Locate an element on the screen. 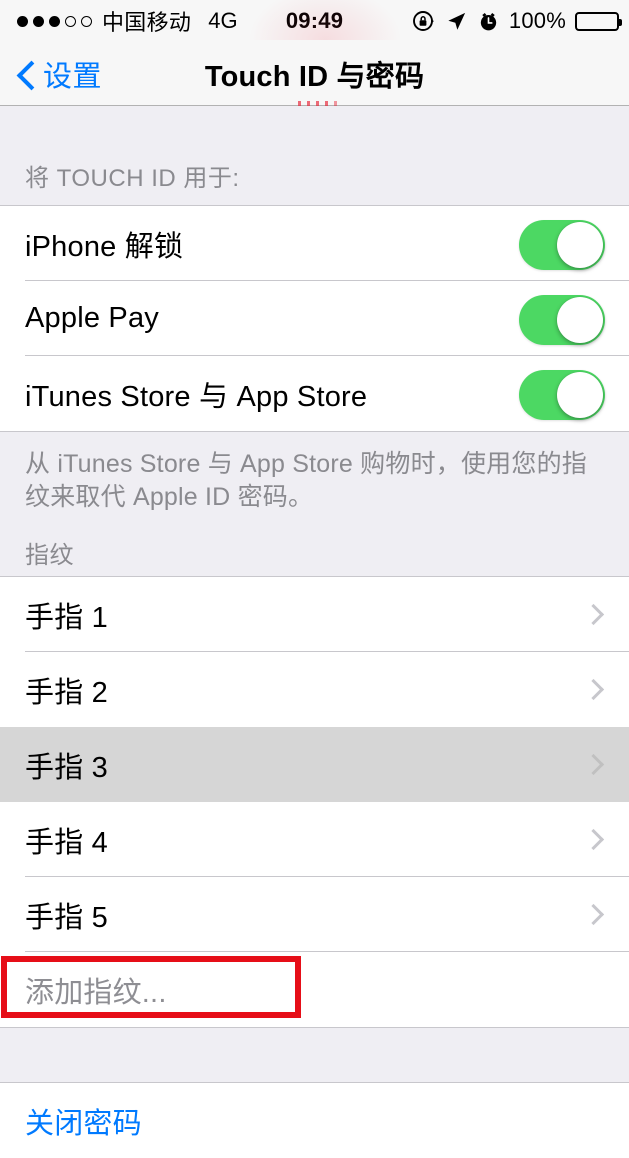  row-fingerprint-5: 手指 5 is located at coordinates (314, 914).